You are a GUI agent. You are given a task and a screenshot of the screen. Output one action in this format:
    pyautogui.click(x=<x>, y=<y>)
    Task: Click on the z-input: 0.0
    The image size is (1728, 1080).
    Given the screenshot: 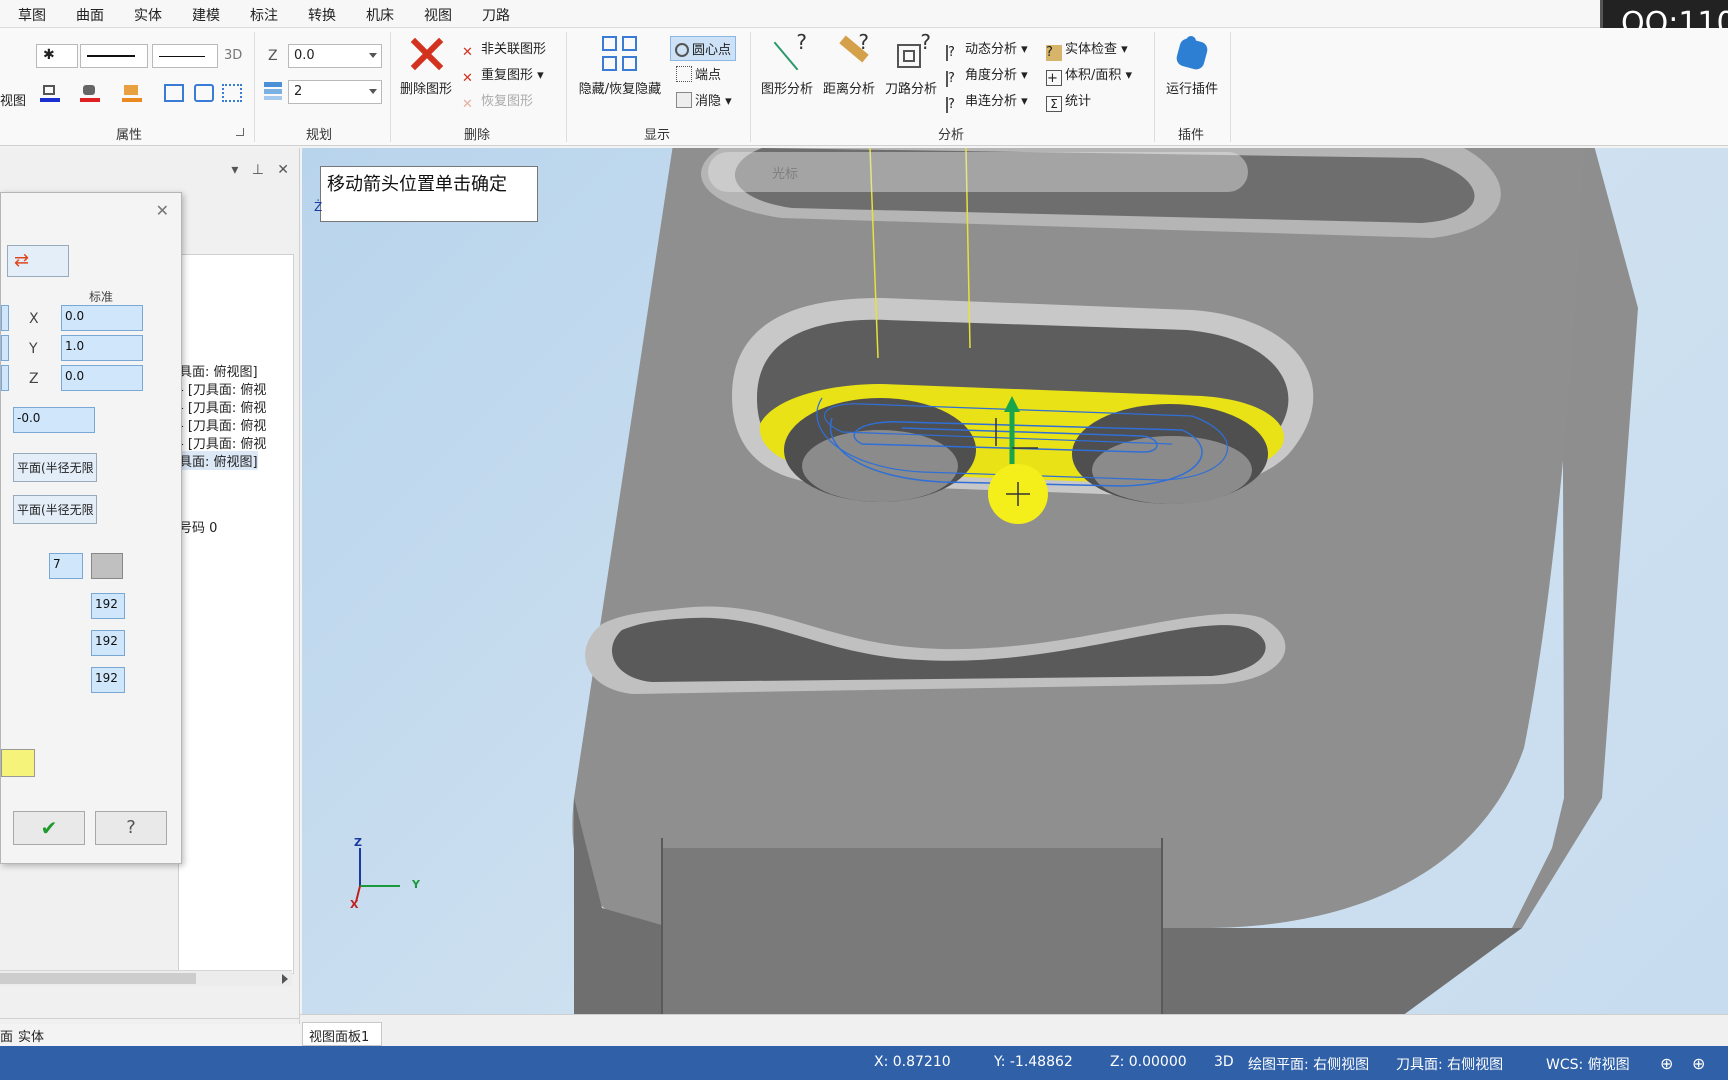 What is the action you would take?
    pyautogui.click(x=102, y=378)
    